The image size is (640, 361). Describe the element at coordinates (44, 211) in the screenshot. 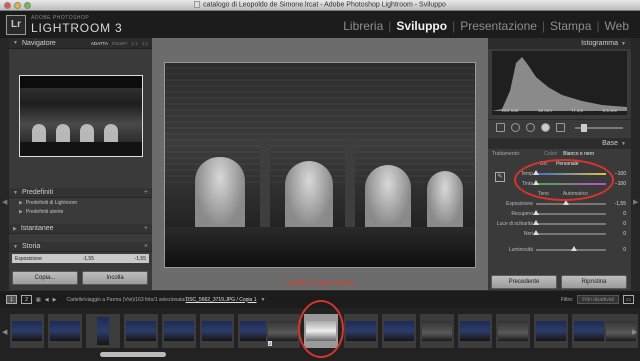

I see `preset-folder-label: Predefiniti utente` at that location.